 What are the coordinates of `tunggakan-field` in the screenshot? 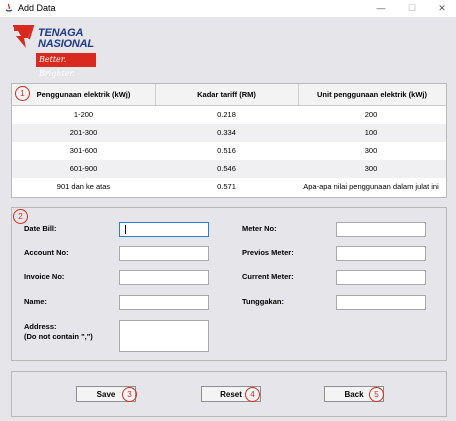 It's located at (381, 302).